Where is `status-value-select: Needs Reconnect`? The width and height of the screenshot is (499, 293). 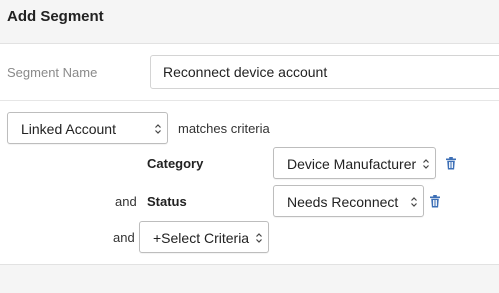 status-value-select: Needs Reconnect is located at coordinates (348, 201).